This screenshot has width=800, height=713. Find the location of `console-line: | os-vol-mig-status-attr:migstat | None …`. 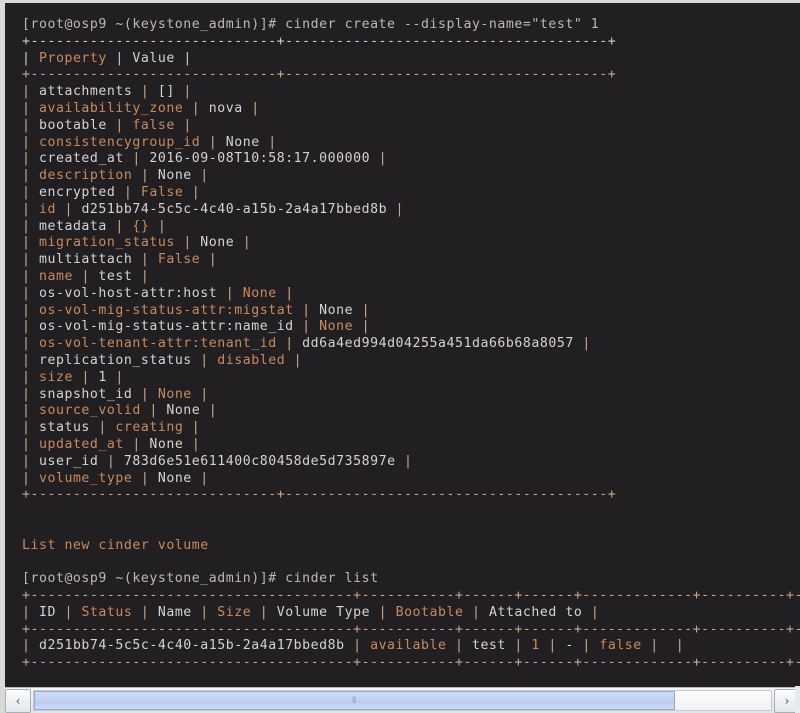

console-line: | os-vol-mig-status-attr:migstat | None … is located at coordinates (411, 311).